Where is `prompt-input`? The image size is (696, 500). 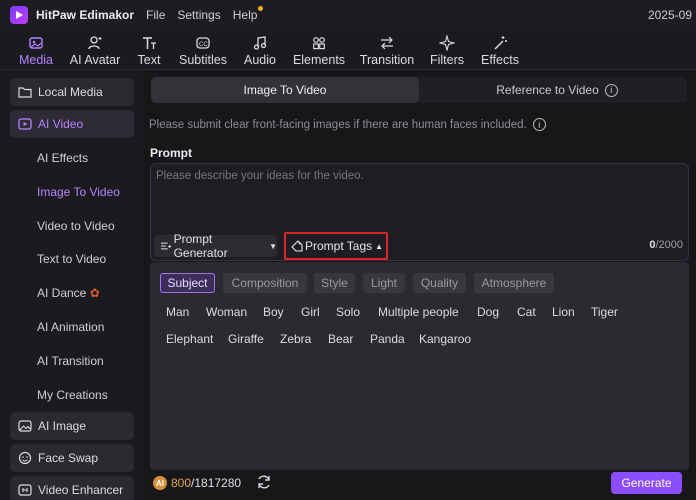 prompt-input is located at coordinates (416, 195).